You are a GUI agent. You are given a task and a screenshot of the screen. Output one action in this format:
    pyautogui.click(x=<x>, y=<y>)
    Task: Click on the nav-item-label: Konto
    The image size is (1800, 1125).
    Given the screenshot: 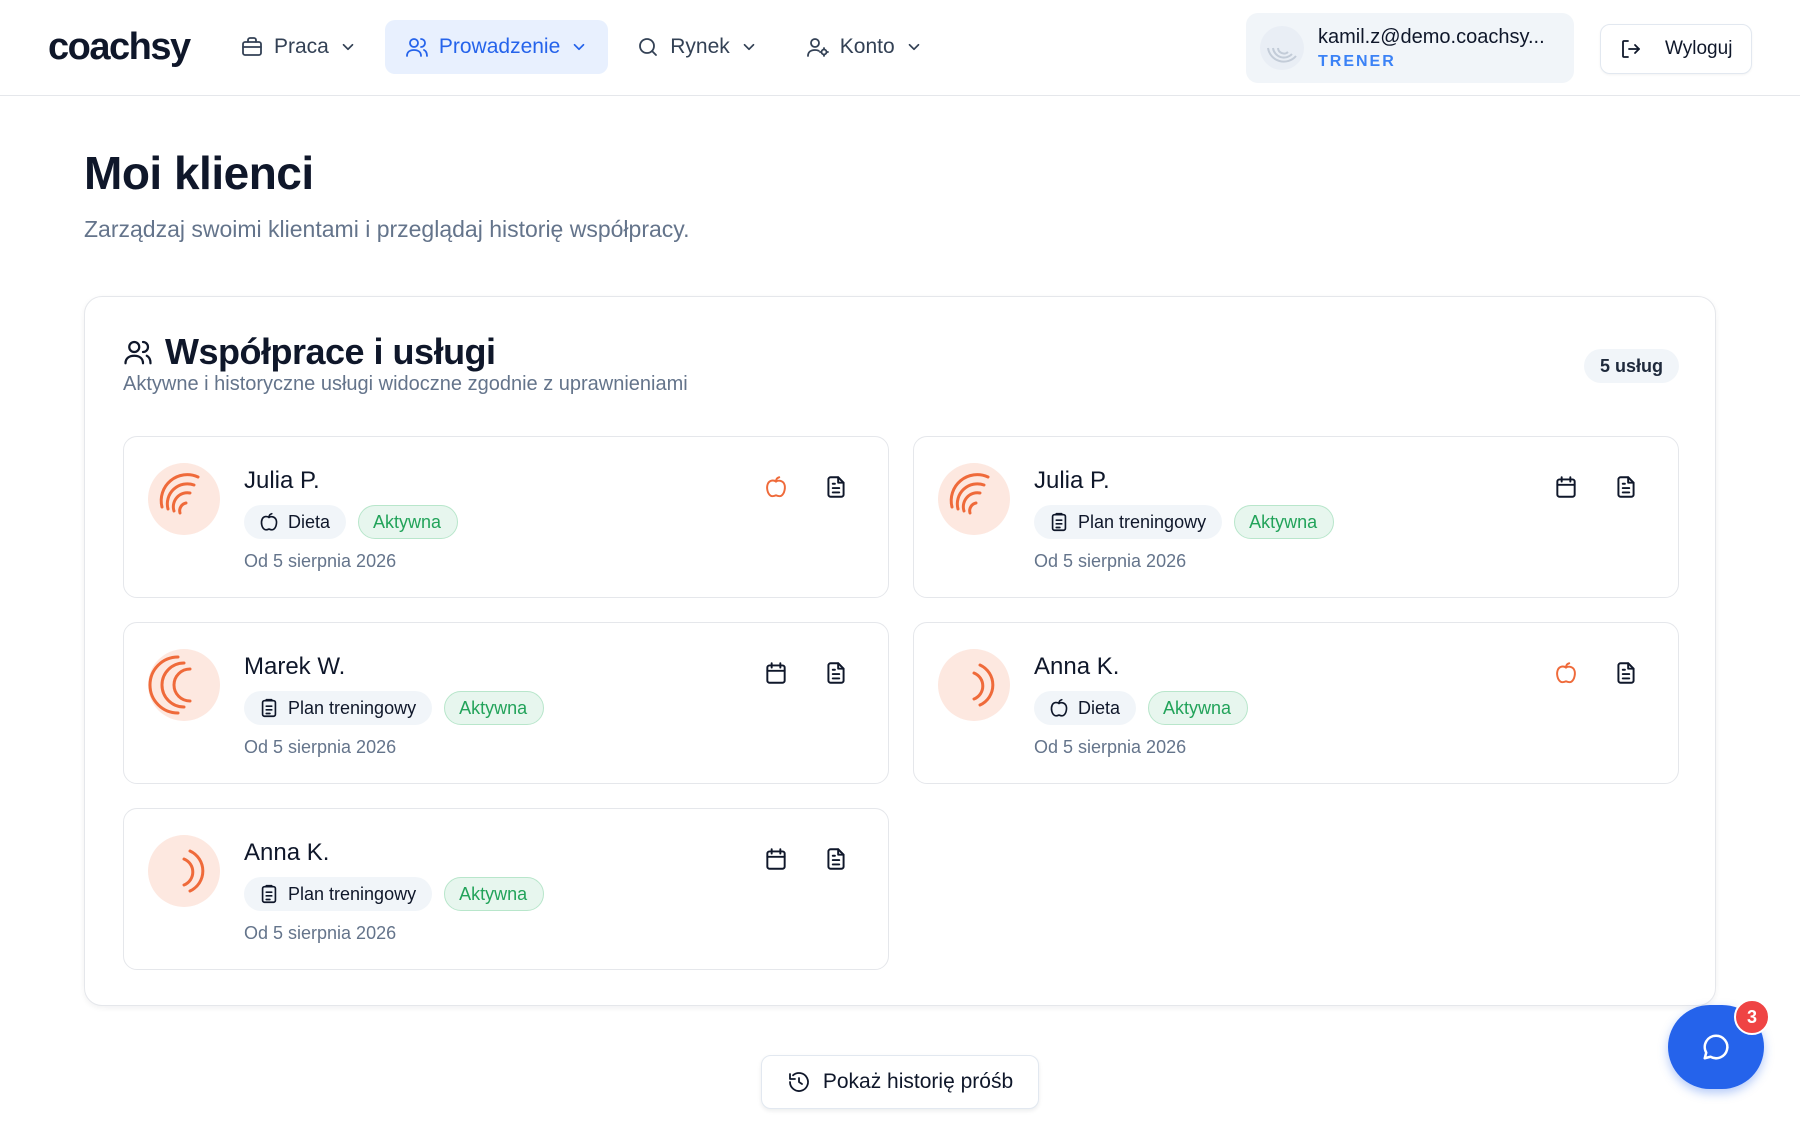 What is the action you would take?
    pyautogui.click(x=867, y=46)
    